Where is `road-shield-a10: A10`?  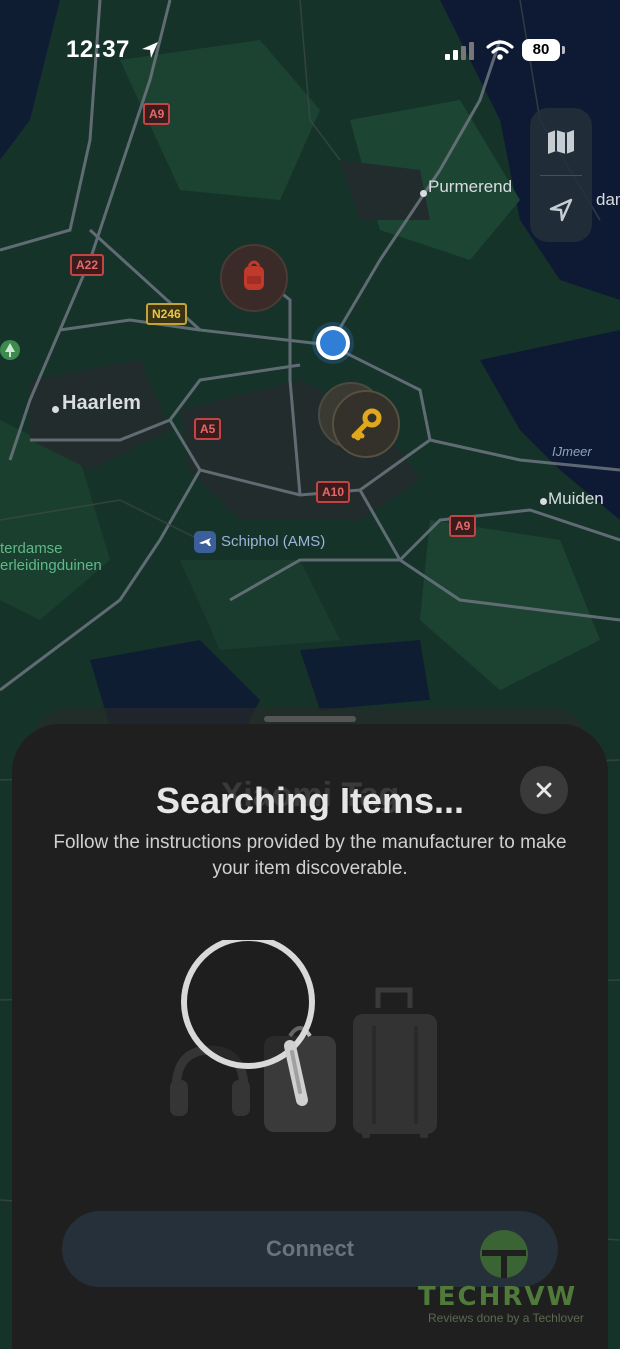
road-shield-a10: A10 is located at coordinates (333, 492).